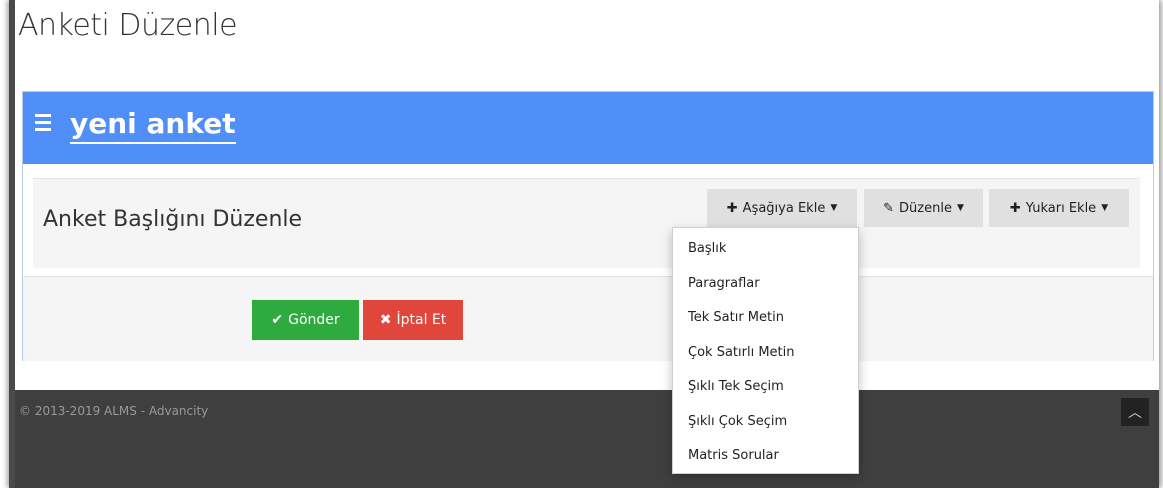  Describe the element at coordinates (765, 318) in the screenshot. I see `dropdown-item-tek-satir-metin: Tek Satır Metin` at that location.